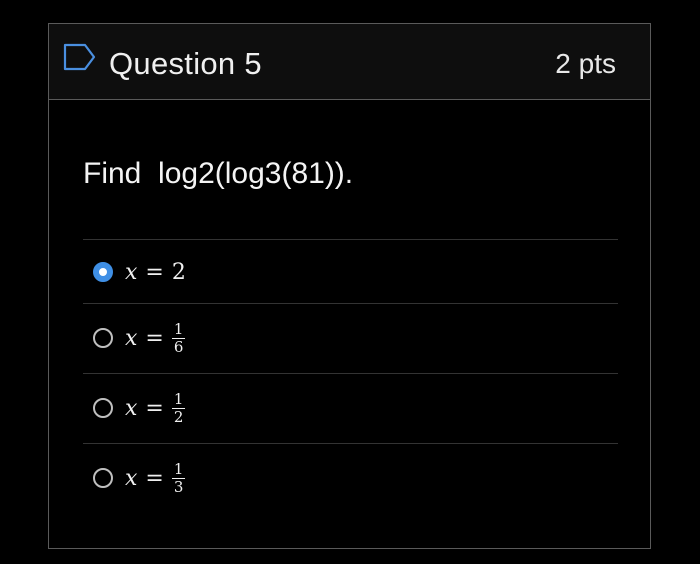 Image resolution: width=700 pixels, height=564 pixels. I want to click on flag-icon, so click(80, 57).